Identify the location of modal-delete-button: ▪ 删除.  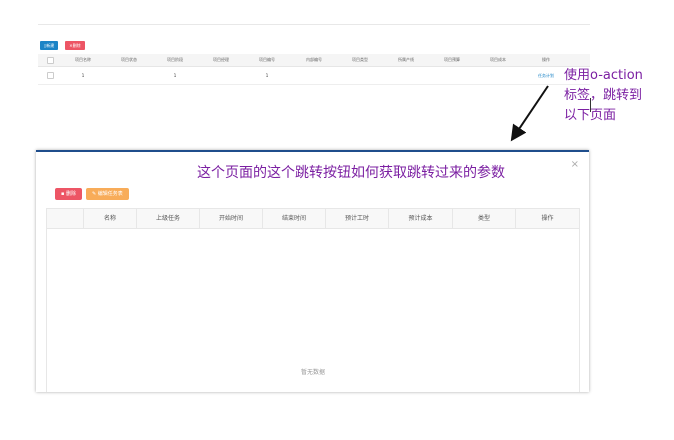
(68, 194).